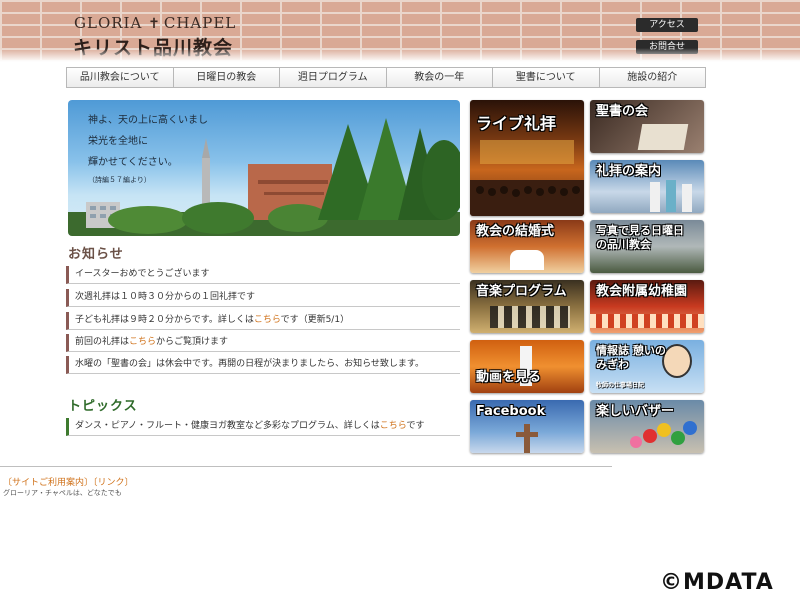 Image resolution: width=800 pixels, height=600 pixels. I want to click on news-text: イースターおめでとうございます, so click(142, 274).